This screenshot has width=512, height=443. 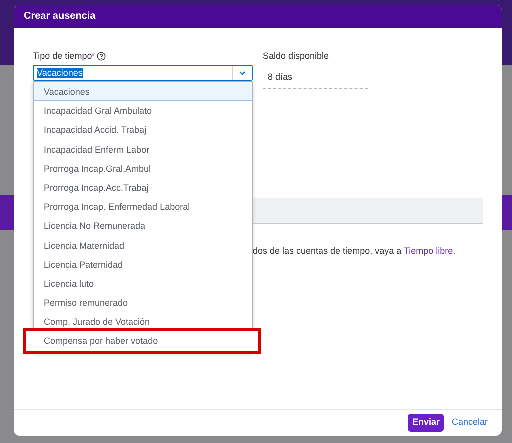 What do you see at coordinates (143, 264) in the screenshot?
I see `dropdown-option: Licencia Paternidad` at bounding box center [143, 264].